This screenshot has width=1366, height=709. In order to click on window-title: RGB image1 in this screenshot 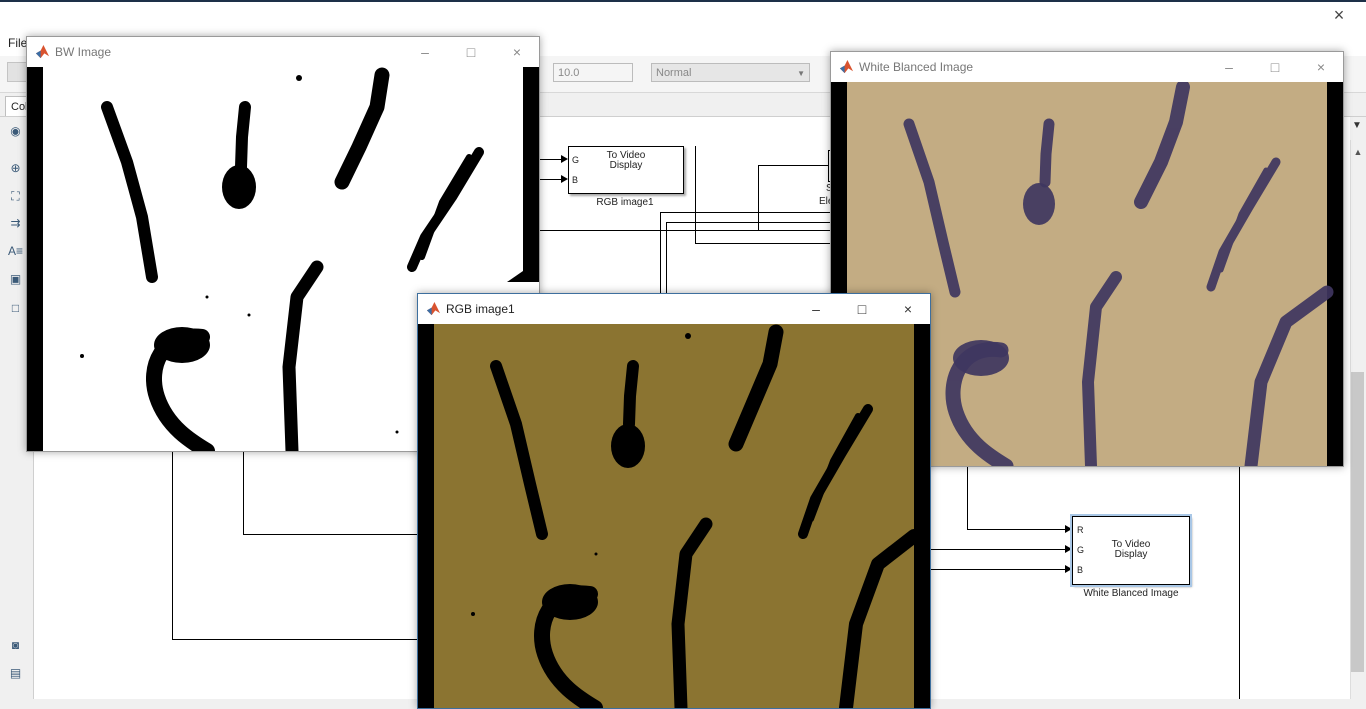, I will do `click(480, 309)`.